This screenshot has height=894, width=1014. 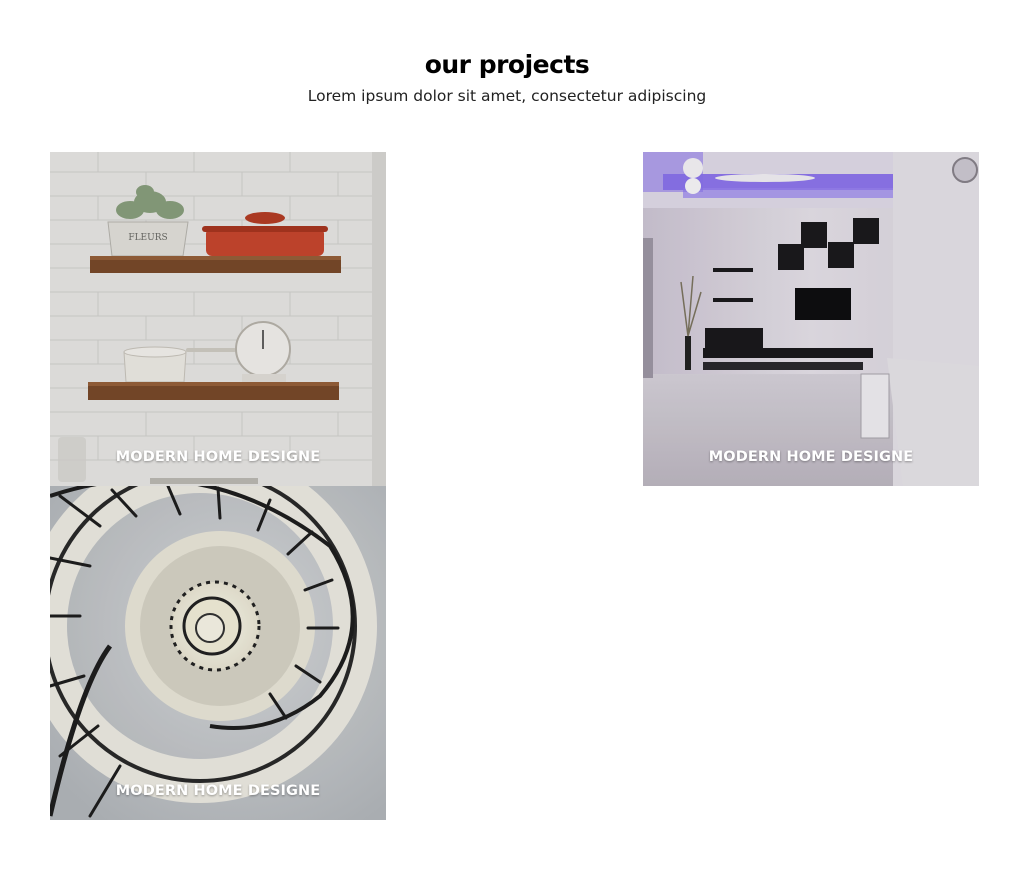 I want to click on project-image-kitchen: FLEURS, so click(x=218, y=319).